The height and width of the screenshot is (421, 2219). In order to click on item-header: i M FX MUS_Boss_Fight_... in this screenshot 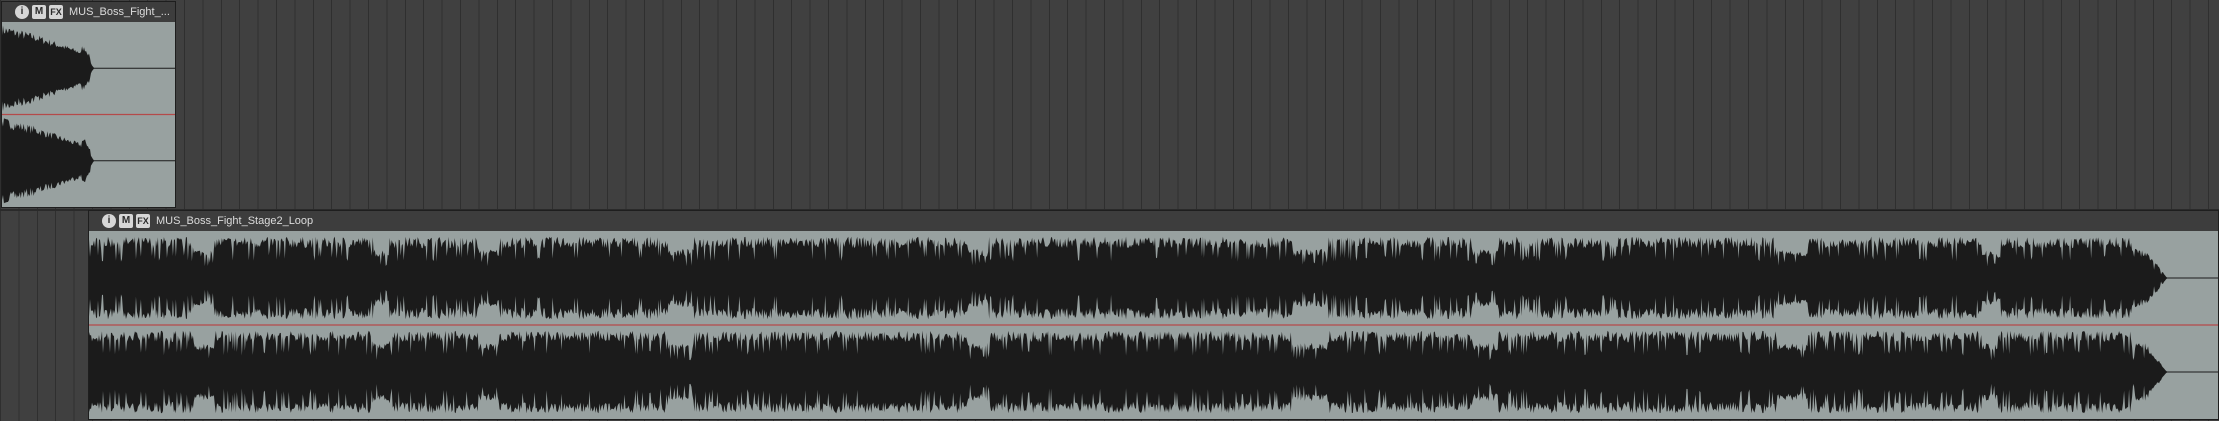, I will do `click(88, 12)`.